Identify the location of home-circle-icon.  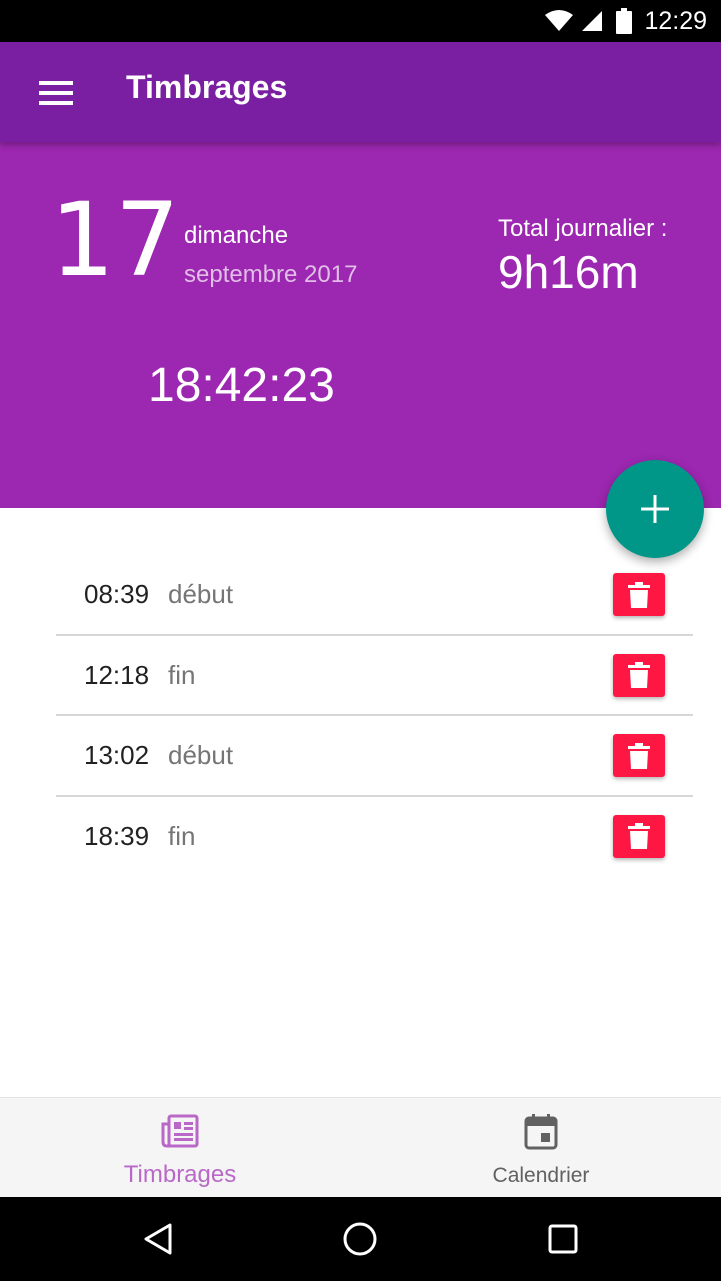
(360, 1239).